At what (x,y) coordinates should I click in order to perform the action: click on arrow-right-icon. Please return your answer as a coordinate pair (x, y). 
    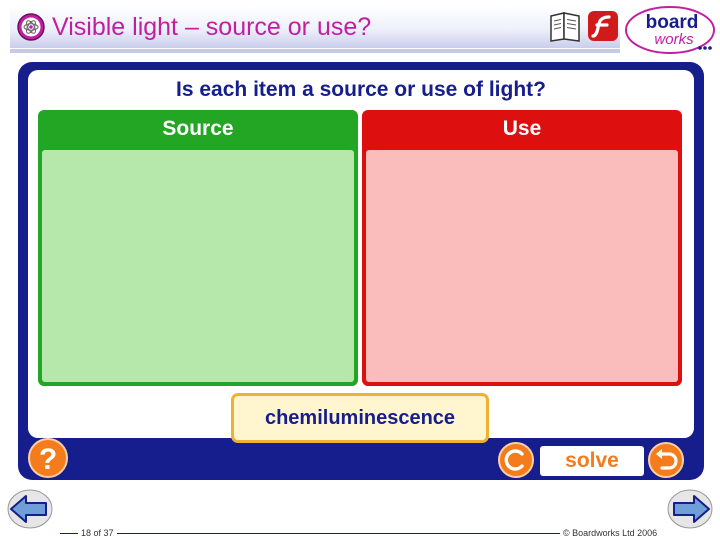
    Looking at the image, I should click on (690, 509).